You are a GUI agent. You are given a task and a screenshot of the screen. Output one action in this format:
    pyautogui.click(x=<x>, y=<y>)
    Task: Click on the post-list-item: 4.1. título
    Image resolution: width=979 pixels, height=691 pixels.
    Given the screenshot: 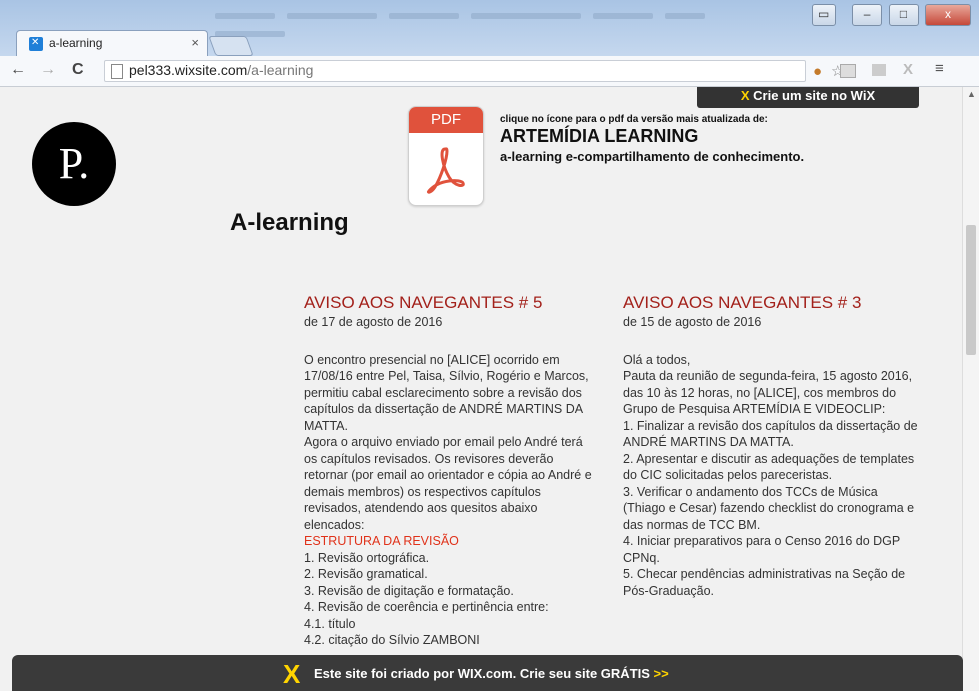 What is the action you would take?
    pyautogui.click(x=330, y=623)
    